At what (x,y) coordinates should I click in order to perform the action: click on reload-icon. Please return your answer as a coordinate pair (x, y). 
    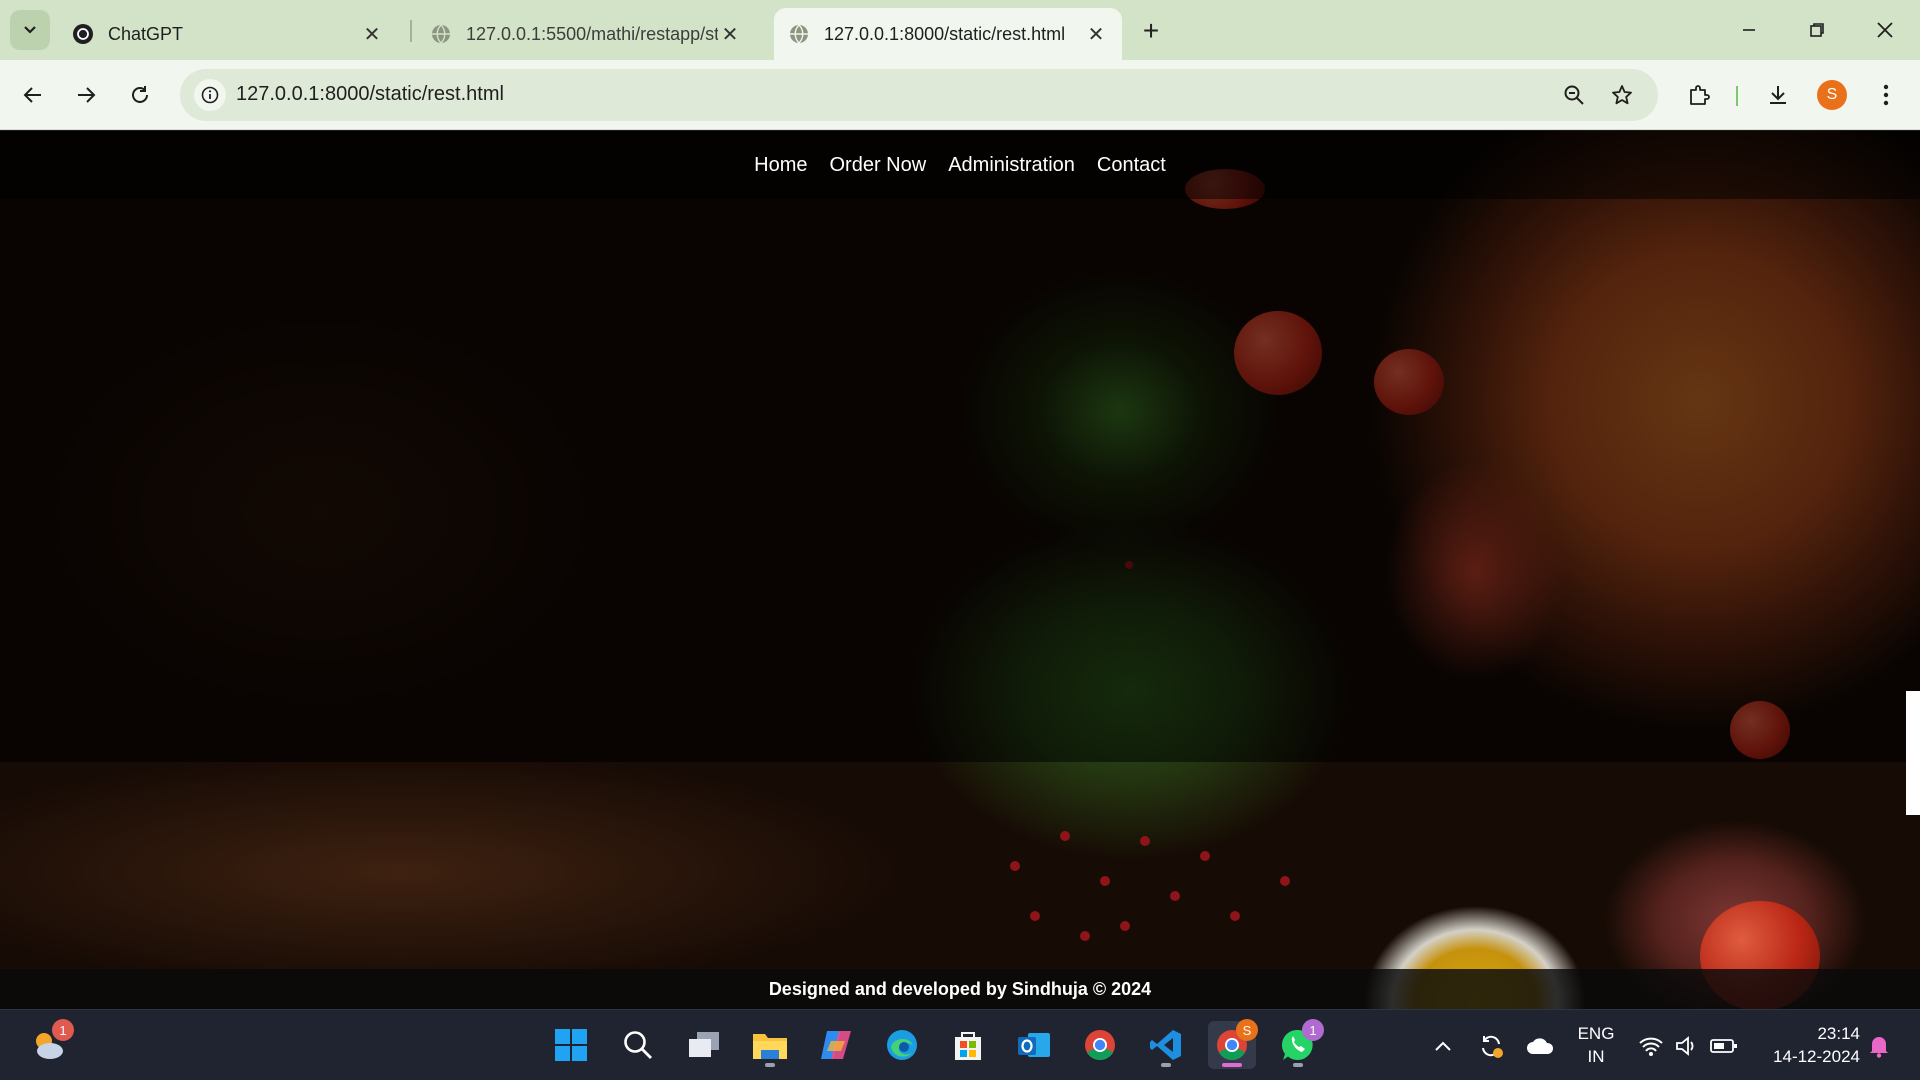
    Looking at the image, I should click on (140, 94).